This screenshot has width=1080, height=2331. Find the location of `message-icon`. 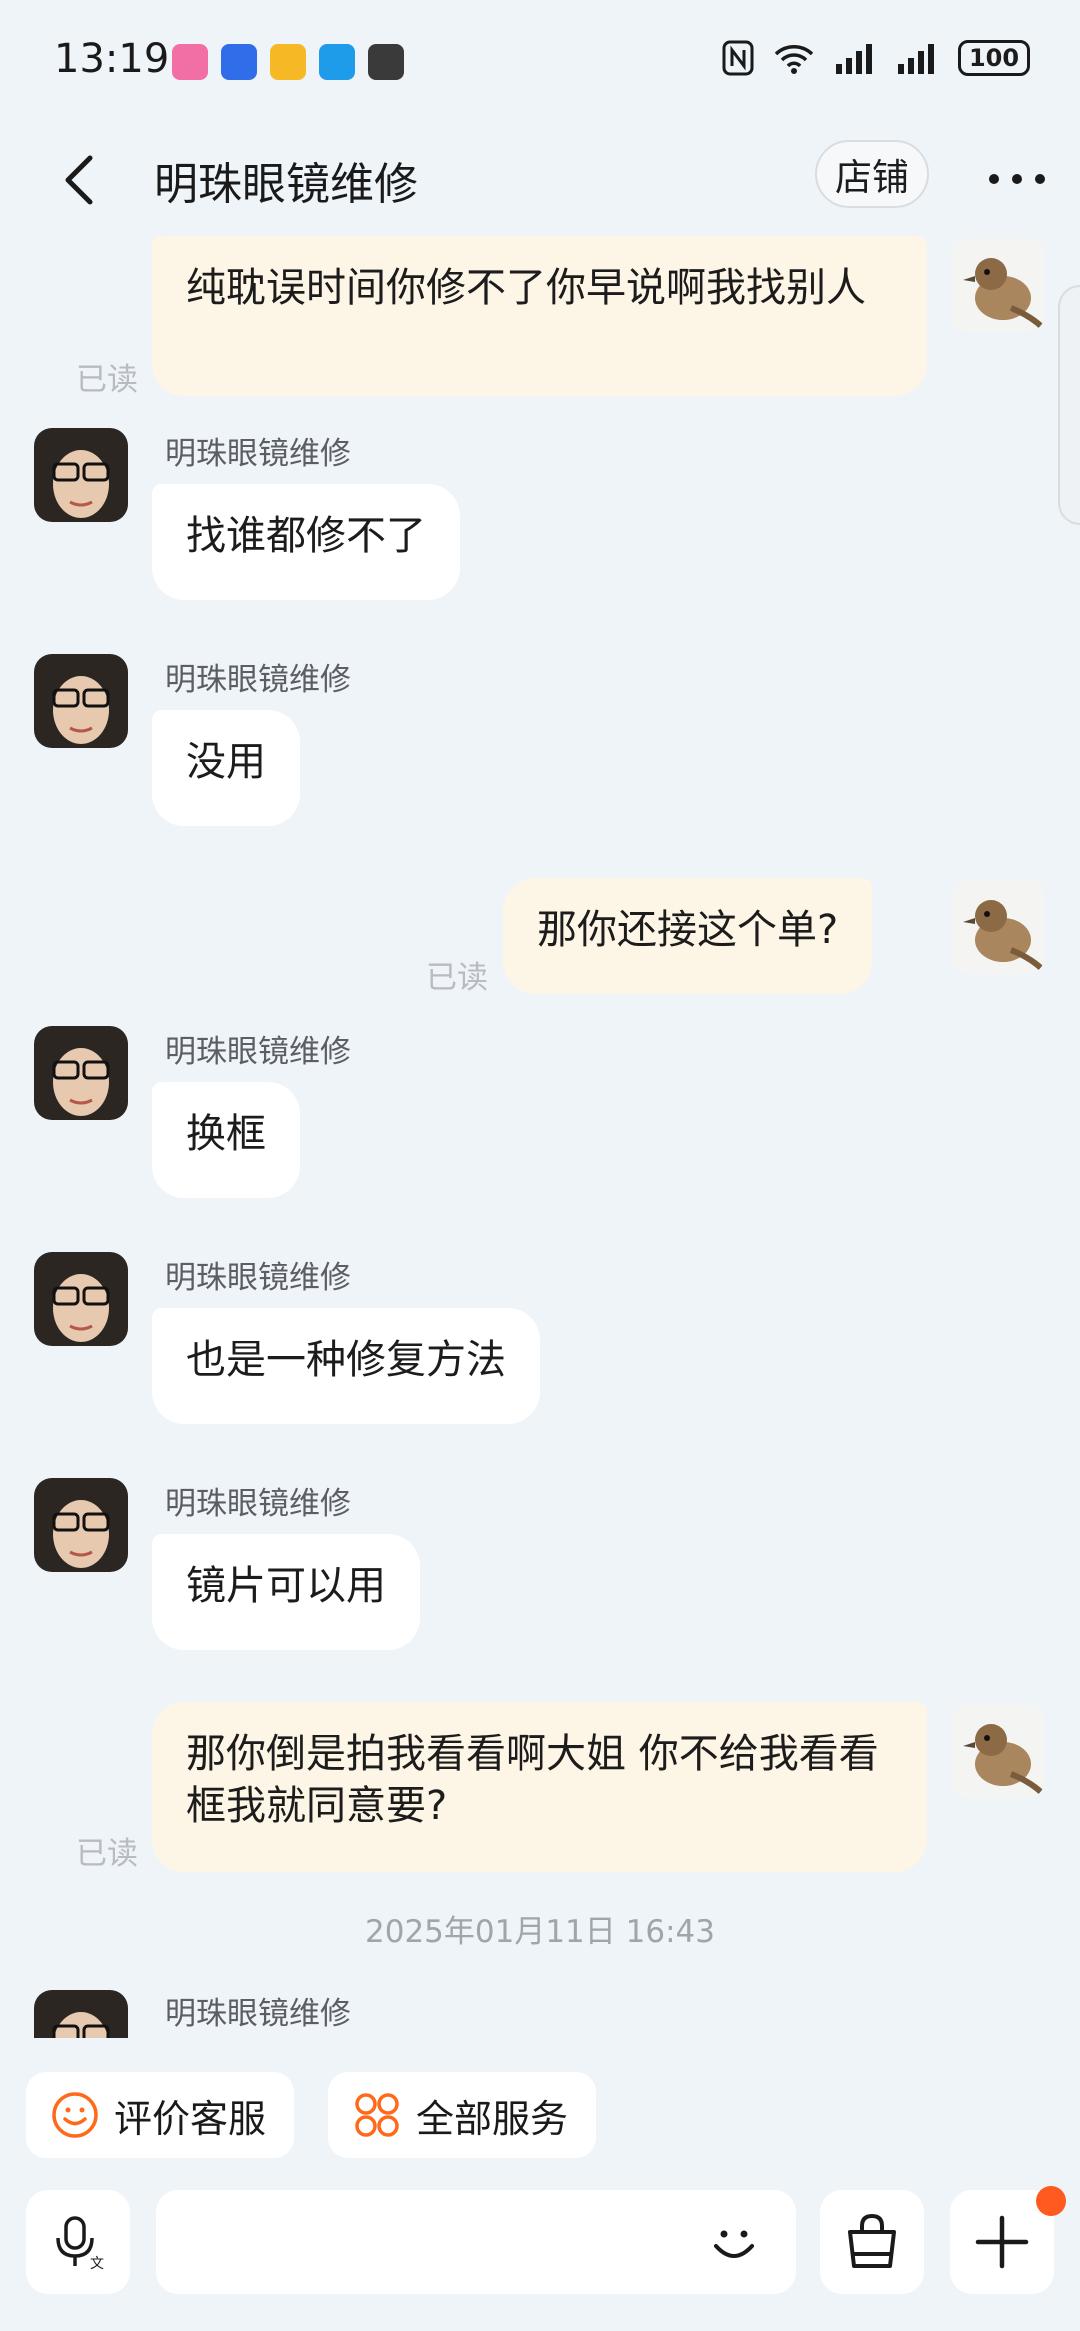

message-icon is located at coordinates (337, 62).